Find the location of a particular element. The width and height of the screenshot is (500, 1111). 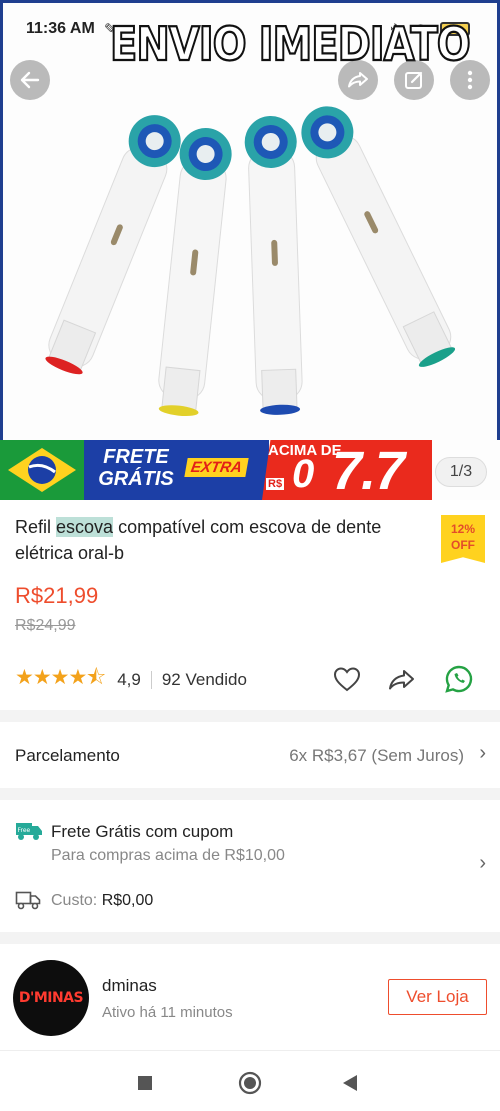

back-arrow-icon is located at coordinates (30, 80).